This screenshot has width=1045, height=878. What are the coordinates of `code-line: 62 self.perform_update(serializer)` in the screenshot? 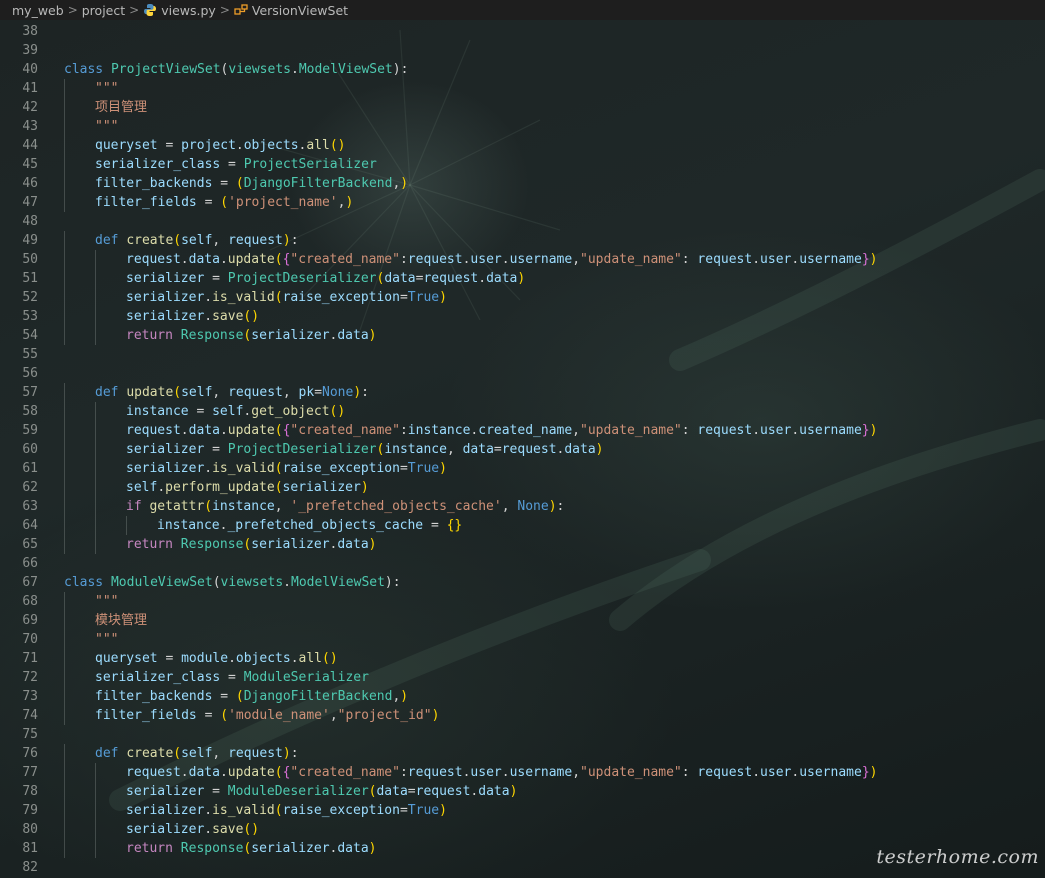 It's located at (522, 487).